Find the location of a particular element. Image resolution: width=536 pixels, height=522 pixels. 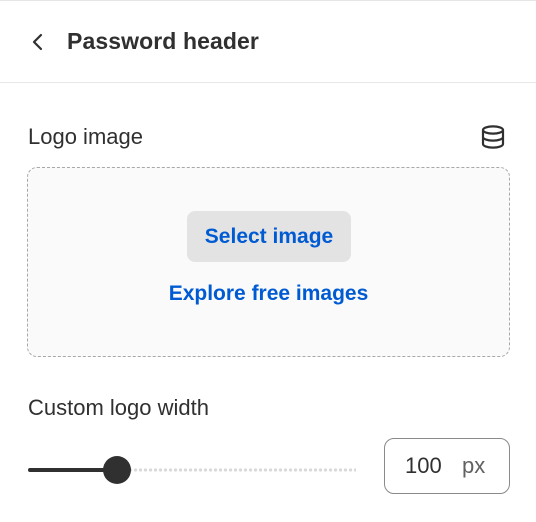

page-title: Password header is located at coordinates (163, 41).